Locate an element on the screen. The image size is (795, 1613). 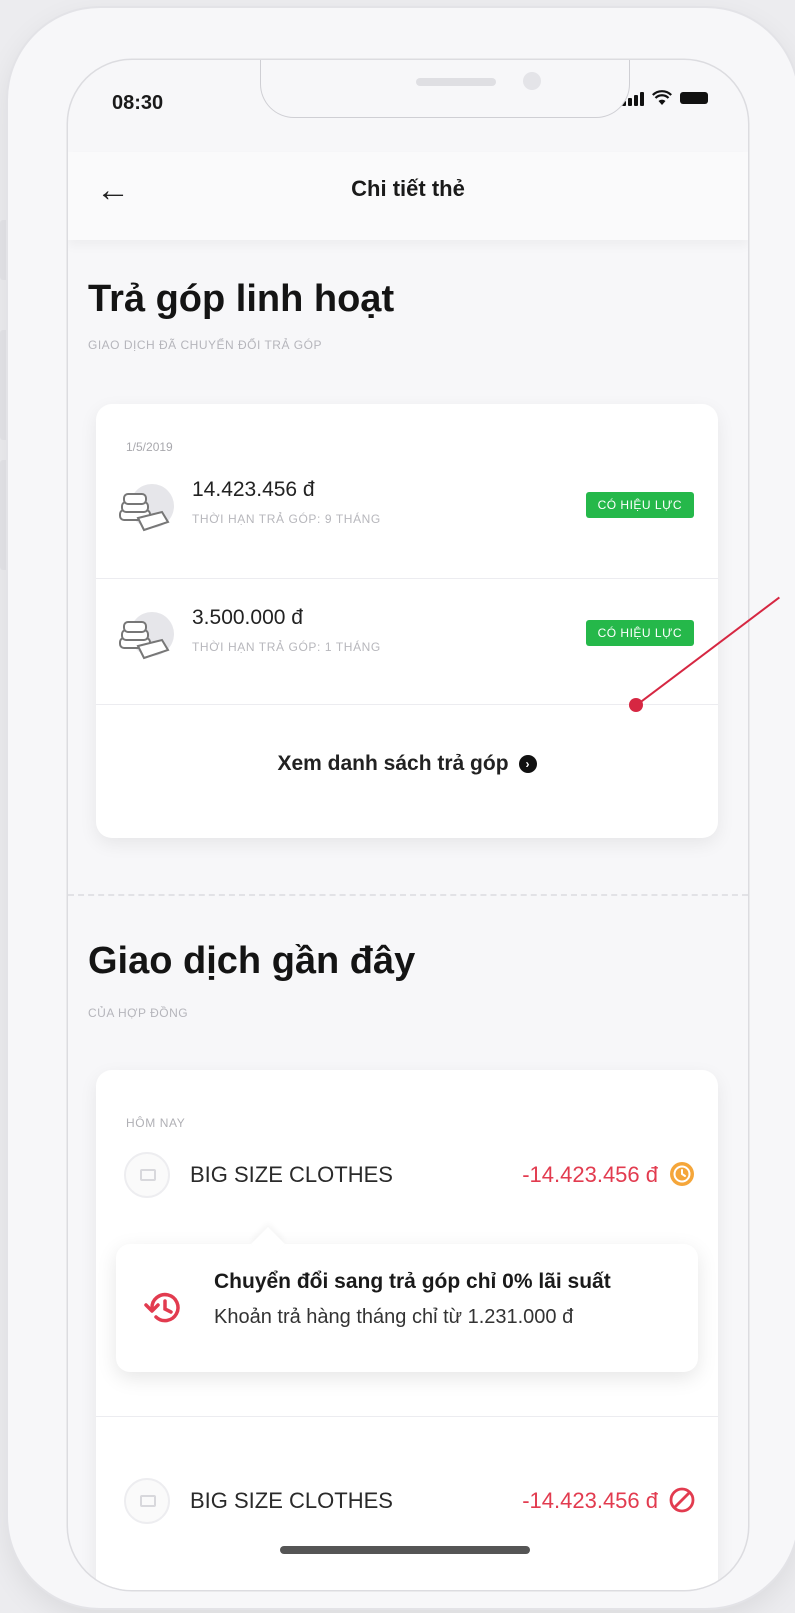
installment-term: THỜI HẠN TRẢ GÓP: 9 THÁNG is located at coordinates (286, 519).